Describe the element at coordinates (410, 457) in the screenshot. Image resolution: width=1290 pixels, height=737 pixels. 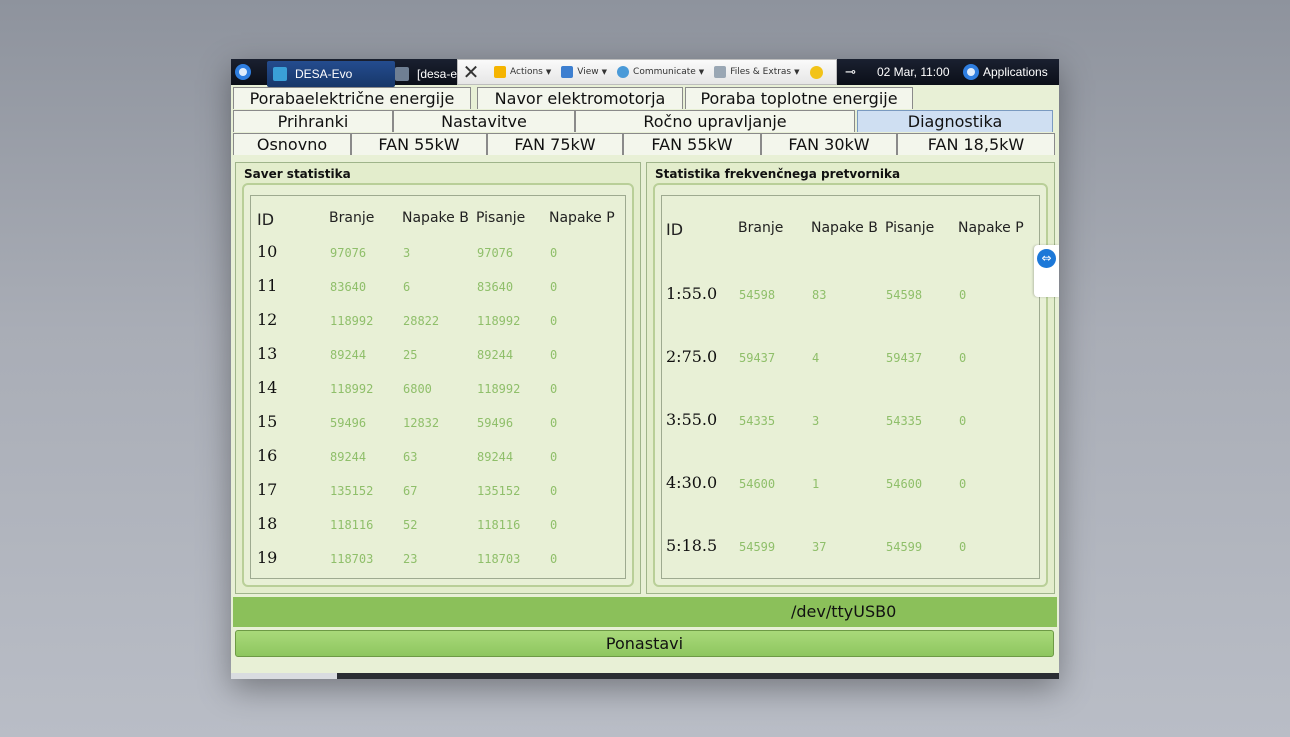
I see `row-value: 63` at that location.